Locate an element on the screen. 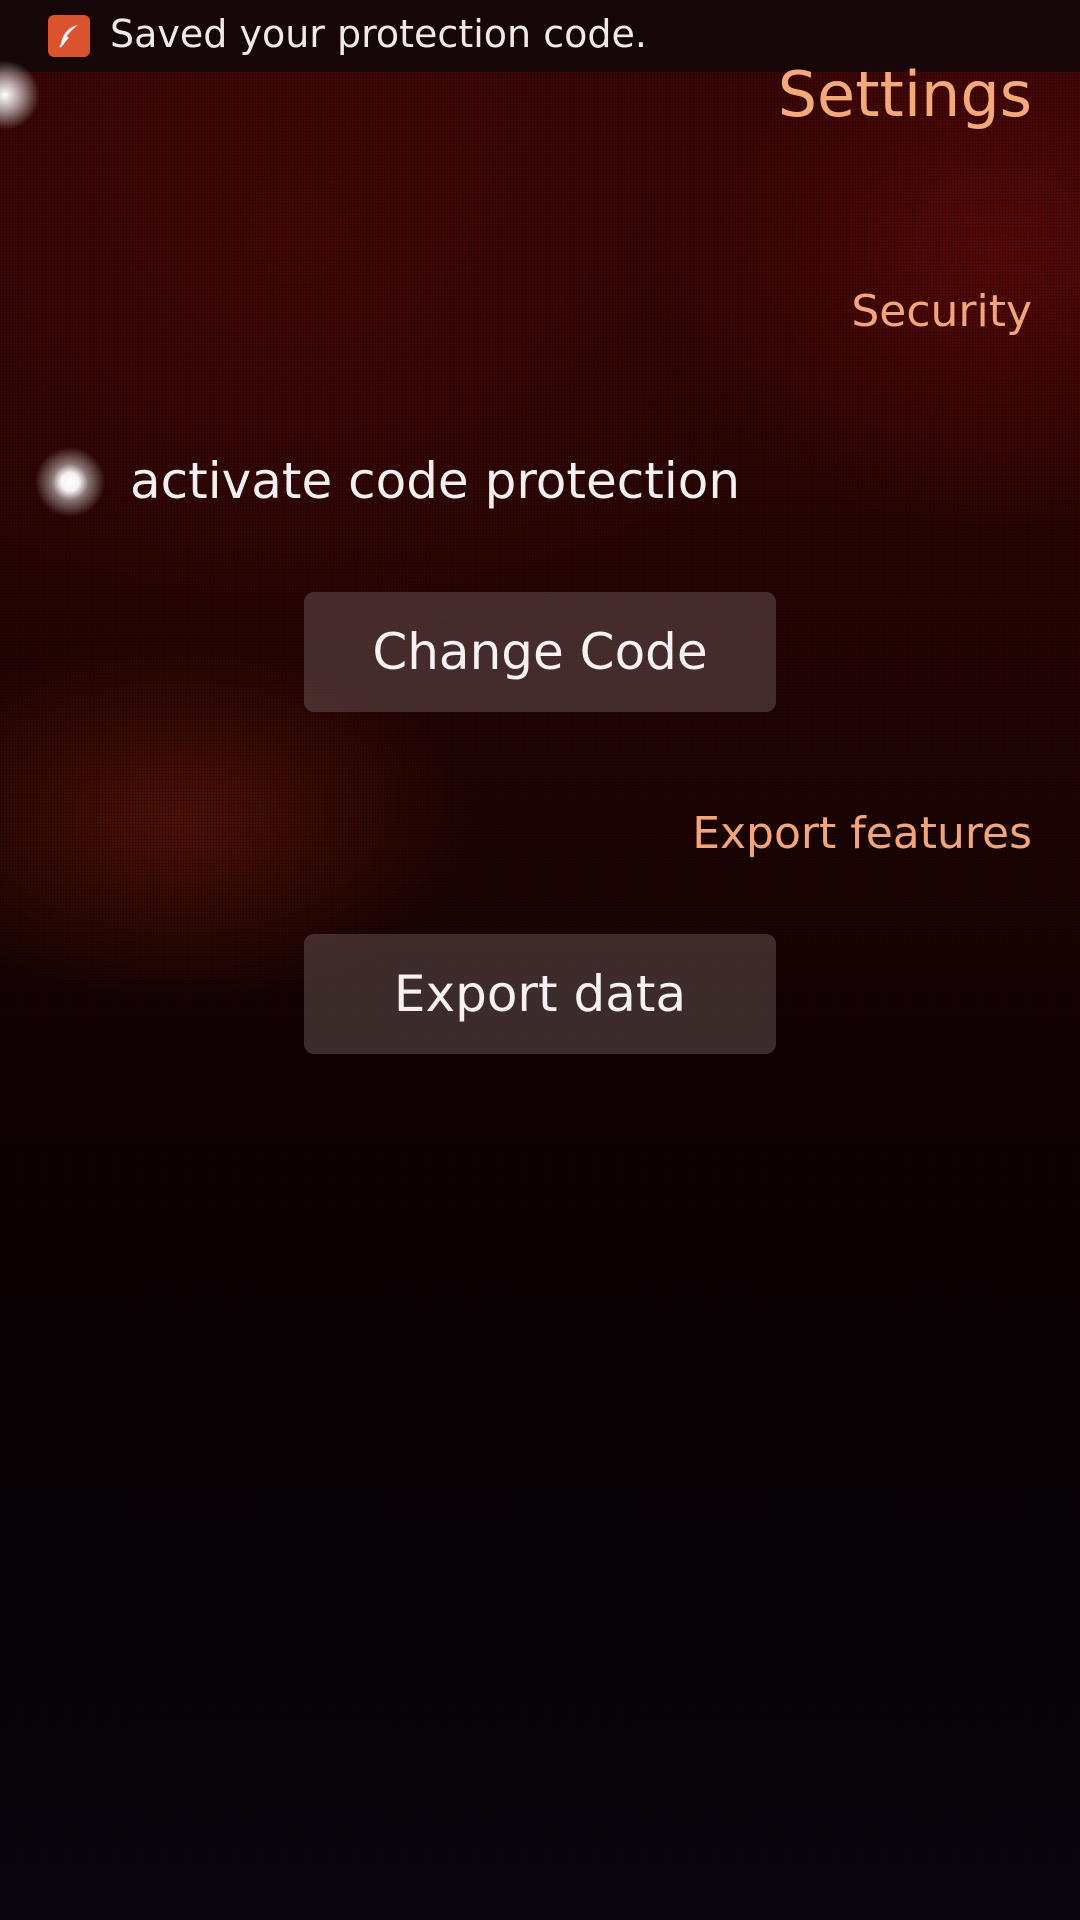 Image resolution: width=1080 pixels, height=1920 pixels. feather-app-icon is located at coordinates (69, 36).